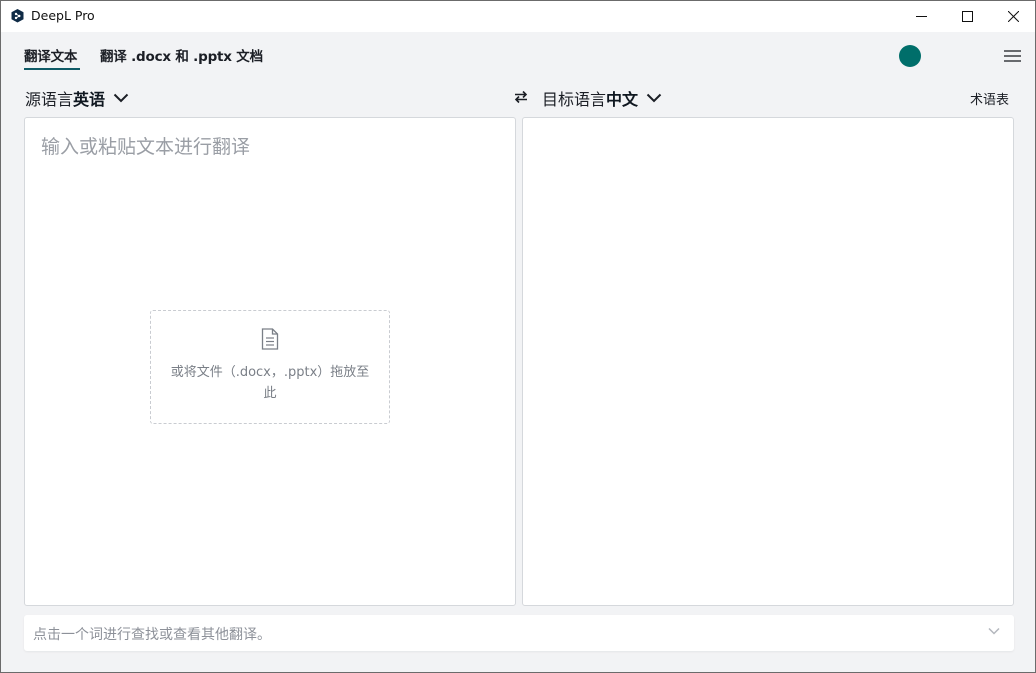 This screenshot has height=673, width=1036. Describe the element at coordinates (910, 56) in the screenshot. I see `user-avatar` at that location.